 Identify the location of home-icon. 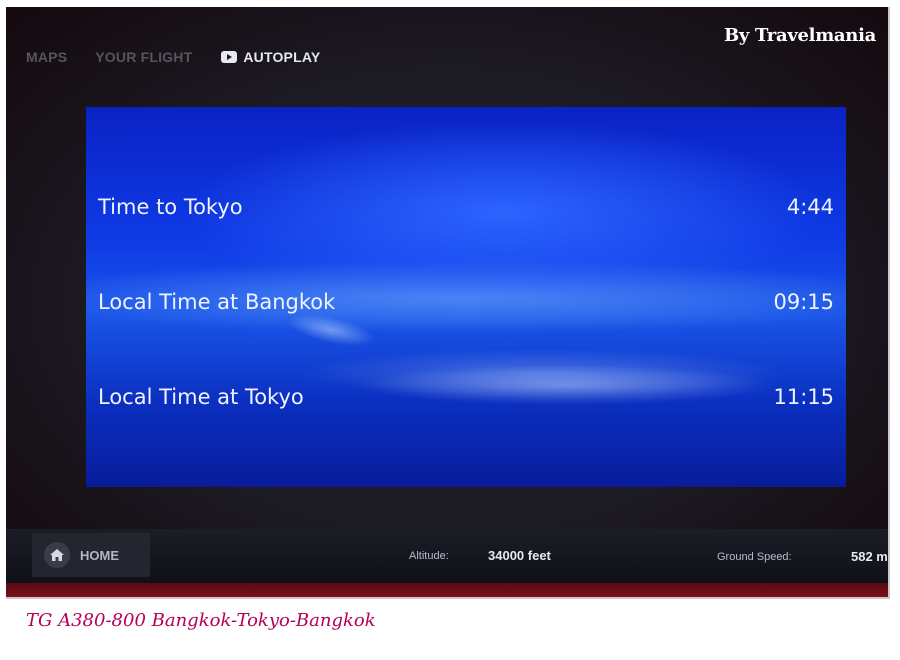
(57, 555).